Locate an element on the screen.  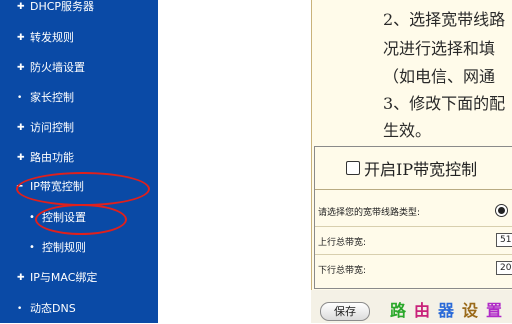
sidebar-item-access-control: ✚ 访问控制 is located at coordinates (79, 128).